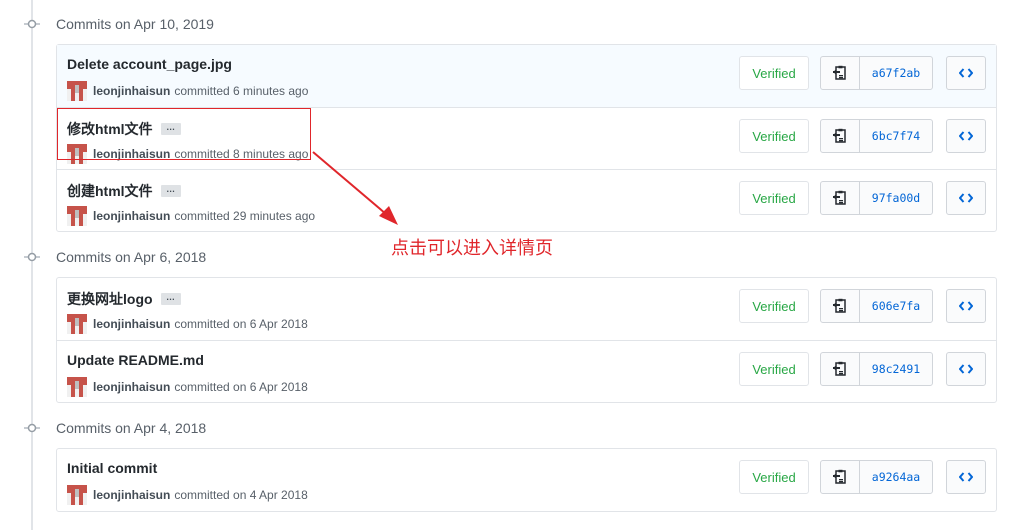 Image resolution: width=1016 pixels, height=530 pixels. I want to click on timeline-line, so click(32, 265).